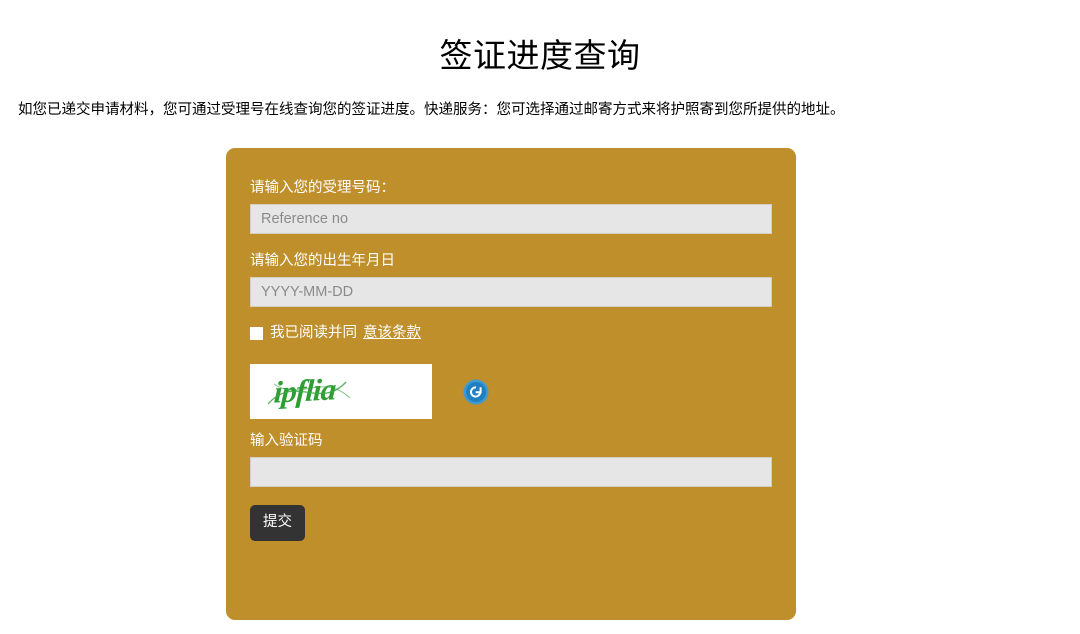 The height and width of the screenshot is (634, 1080). I want to click on captcha-image-text: ipflia, so click(304, 390).